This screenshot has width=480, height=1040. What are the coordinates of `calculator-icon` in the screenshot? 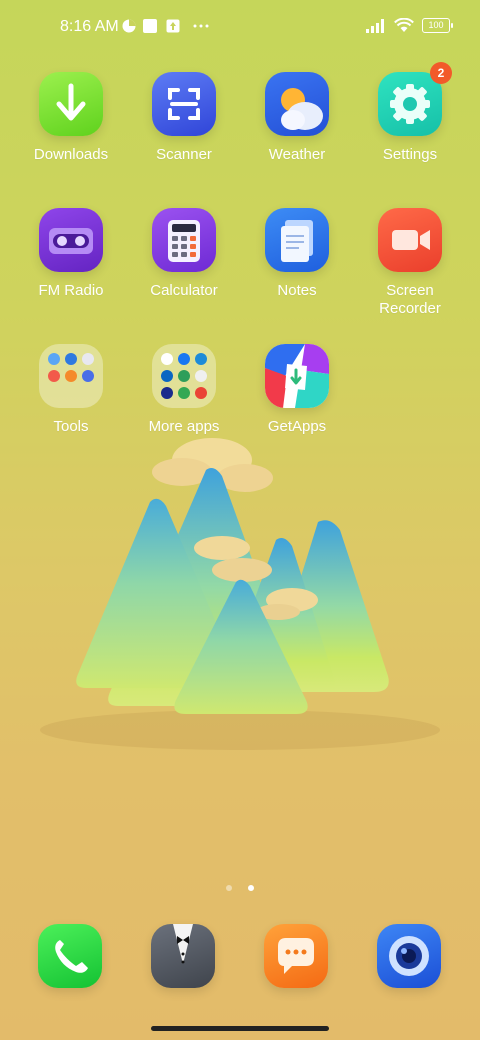 It's located at (184, 240).